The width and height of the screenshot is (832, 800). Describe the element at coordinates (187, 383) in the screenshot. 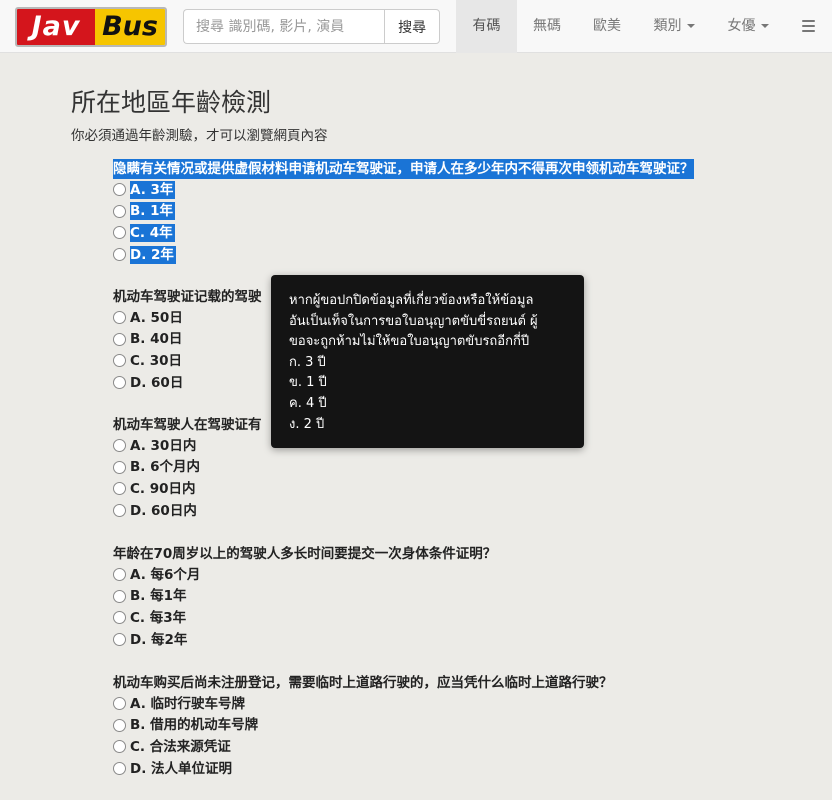

I see `answer-option: D. 60日` at that location.